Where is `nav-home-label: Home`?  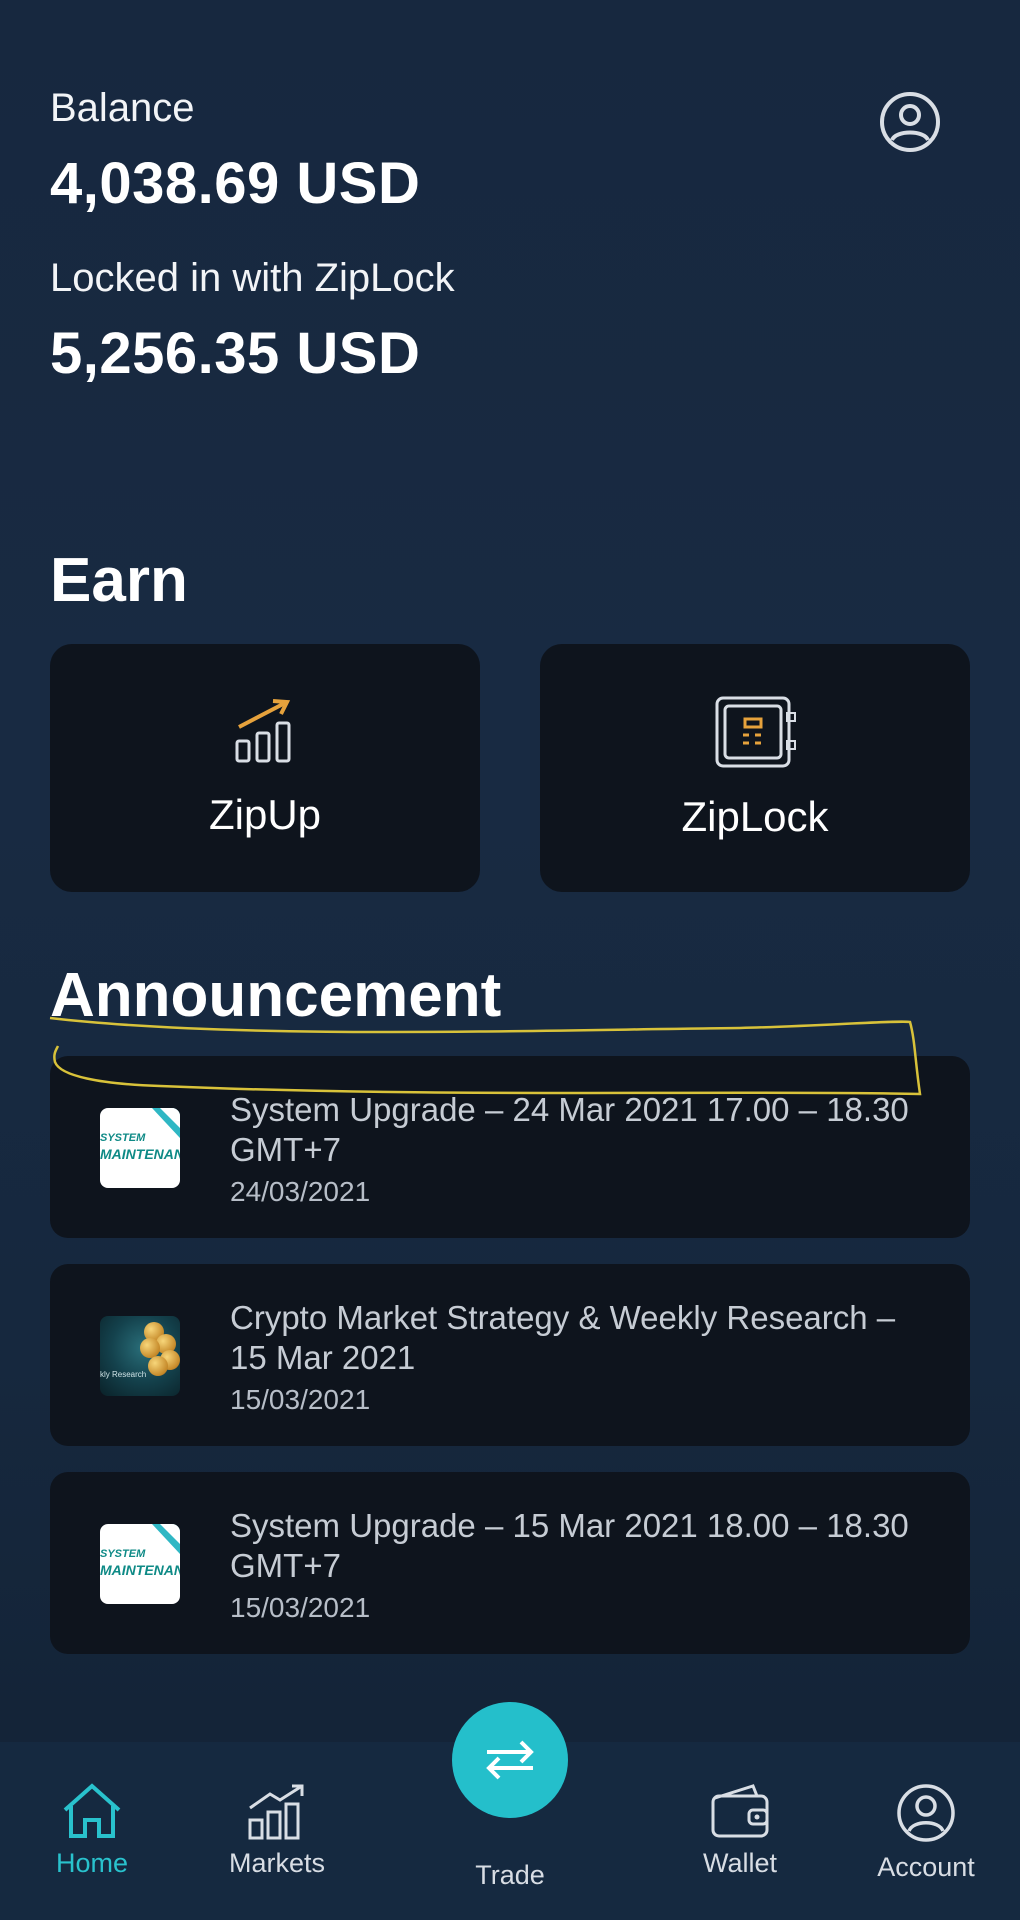 nav-home-label: Home is located at coordinates (92, 1863).